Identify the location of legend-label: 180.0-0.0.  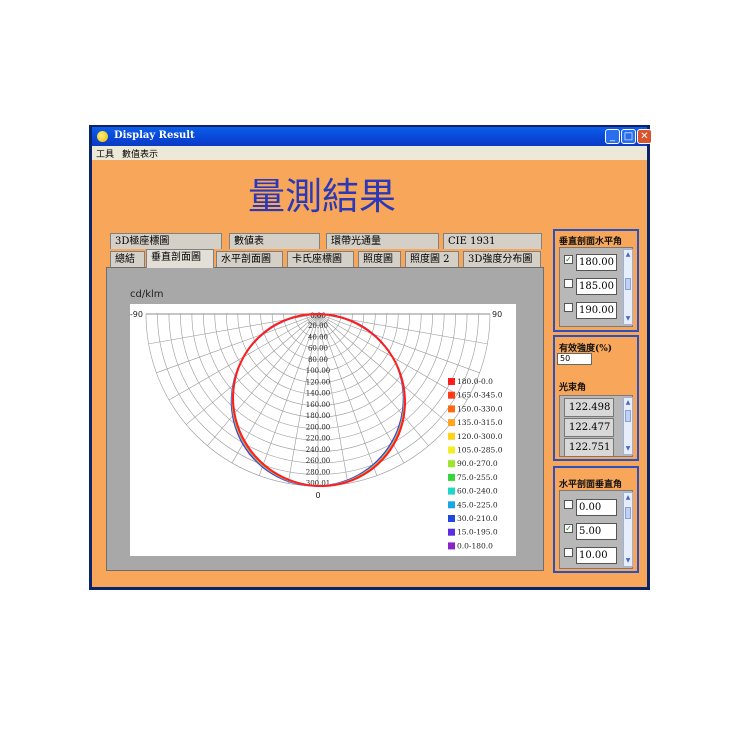
(475, 381).